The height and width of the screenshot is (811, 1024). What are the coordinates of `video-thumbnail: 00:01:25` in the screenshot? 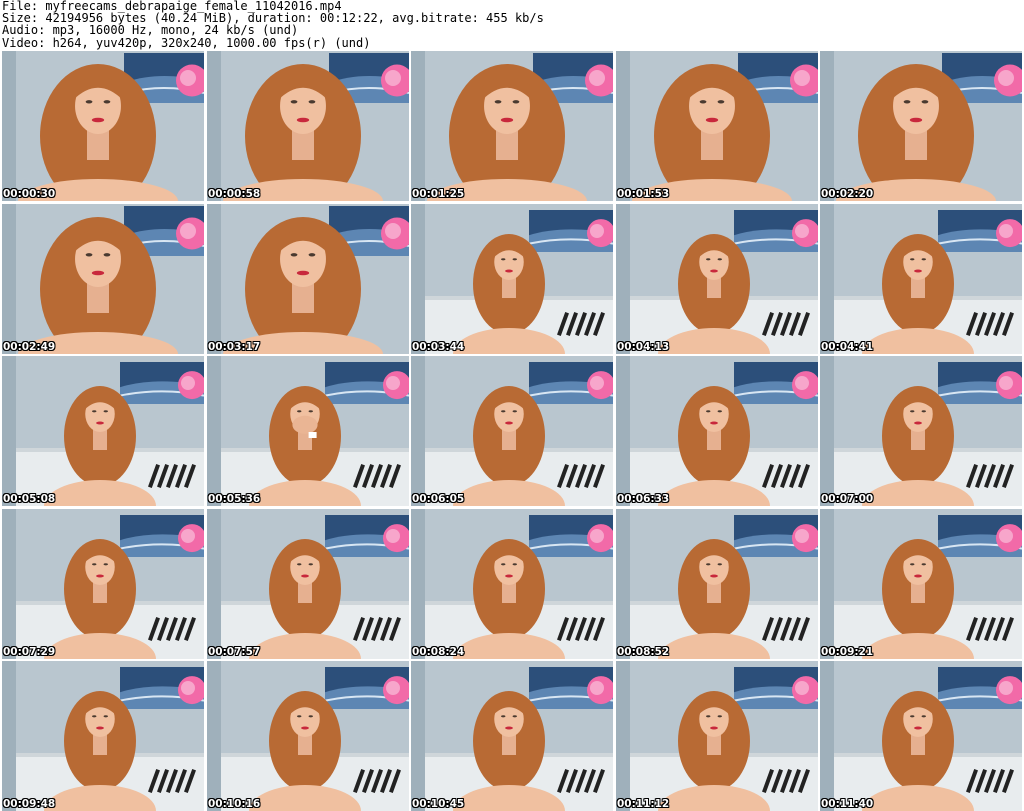 It's located at (512, 126).